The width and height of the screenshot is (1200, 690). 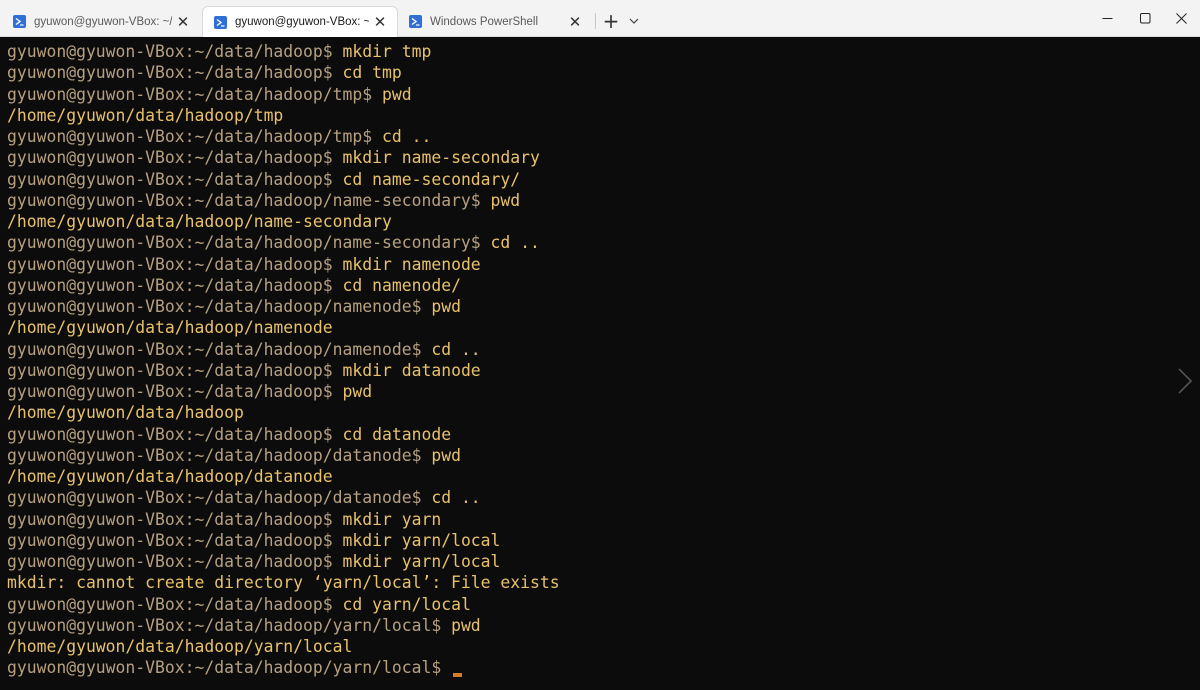 What do you see at coordinates (199, 221) in the screenshot?
I see `command-output: /home/gyuwon/data/hadoop/name-secondary` at bounding box center [199, 221].